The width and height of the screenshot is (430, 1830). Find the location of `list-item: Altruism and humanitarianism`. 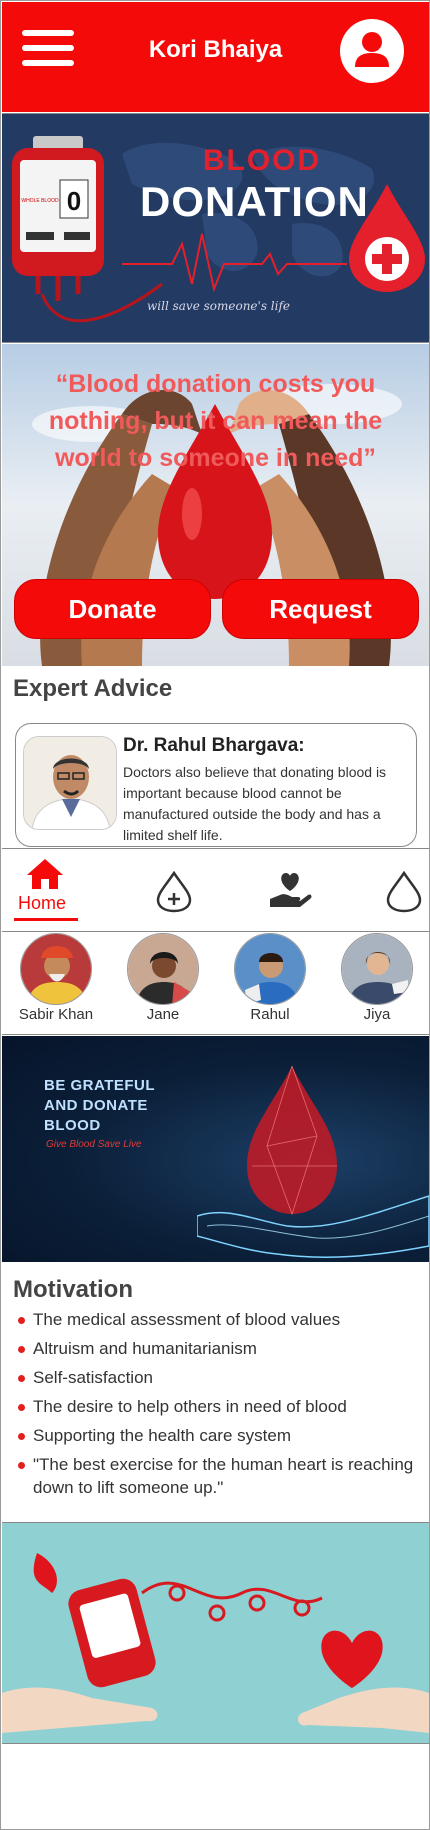

list-item: Altruism and humanitarianism is located at coordinates (215, 1348).